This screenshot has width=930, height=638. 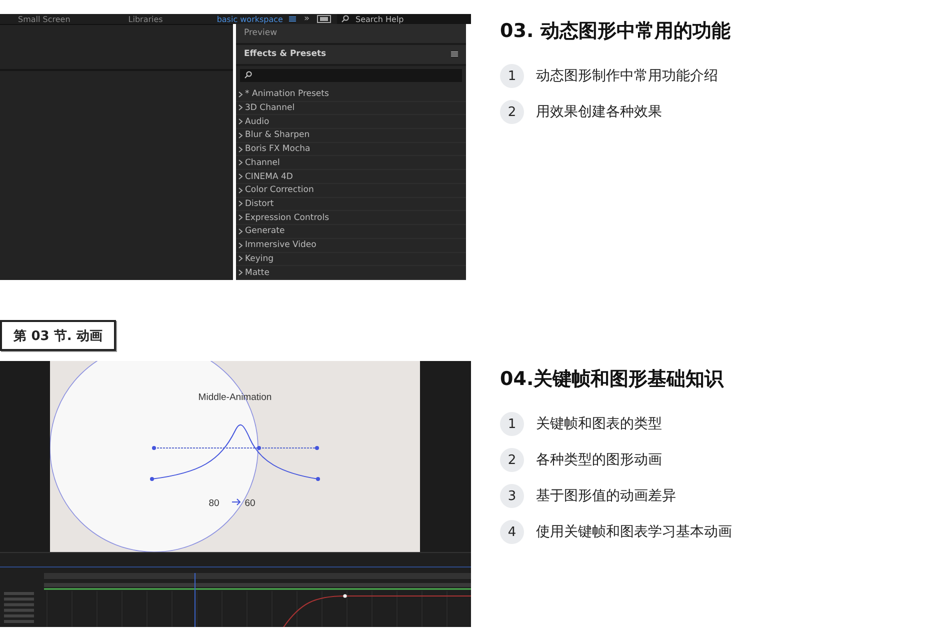 I want to click on effect-category: Immersive Video, so click(x=351, y=245).